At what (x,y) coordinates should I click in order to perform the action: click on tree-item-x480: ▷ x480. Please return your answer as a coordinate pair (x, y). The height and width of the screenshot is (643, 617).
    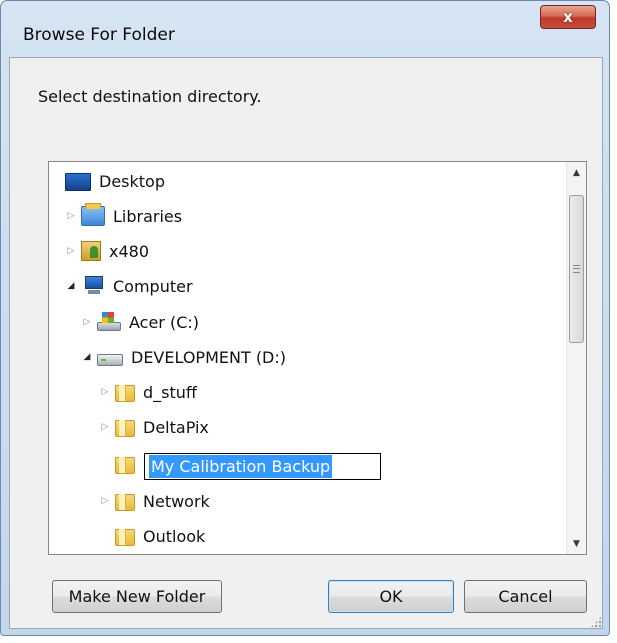
    Looking at the image, I should click on (107, 251).